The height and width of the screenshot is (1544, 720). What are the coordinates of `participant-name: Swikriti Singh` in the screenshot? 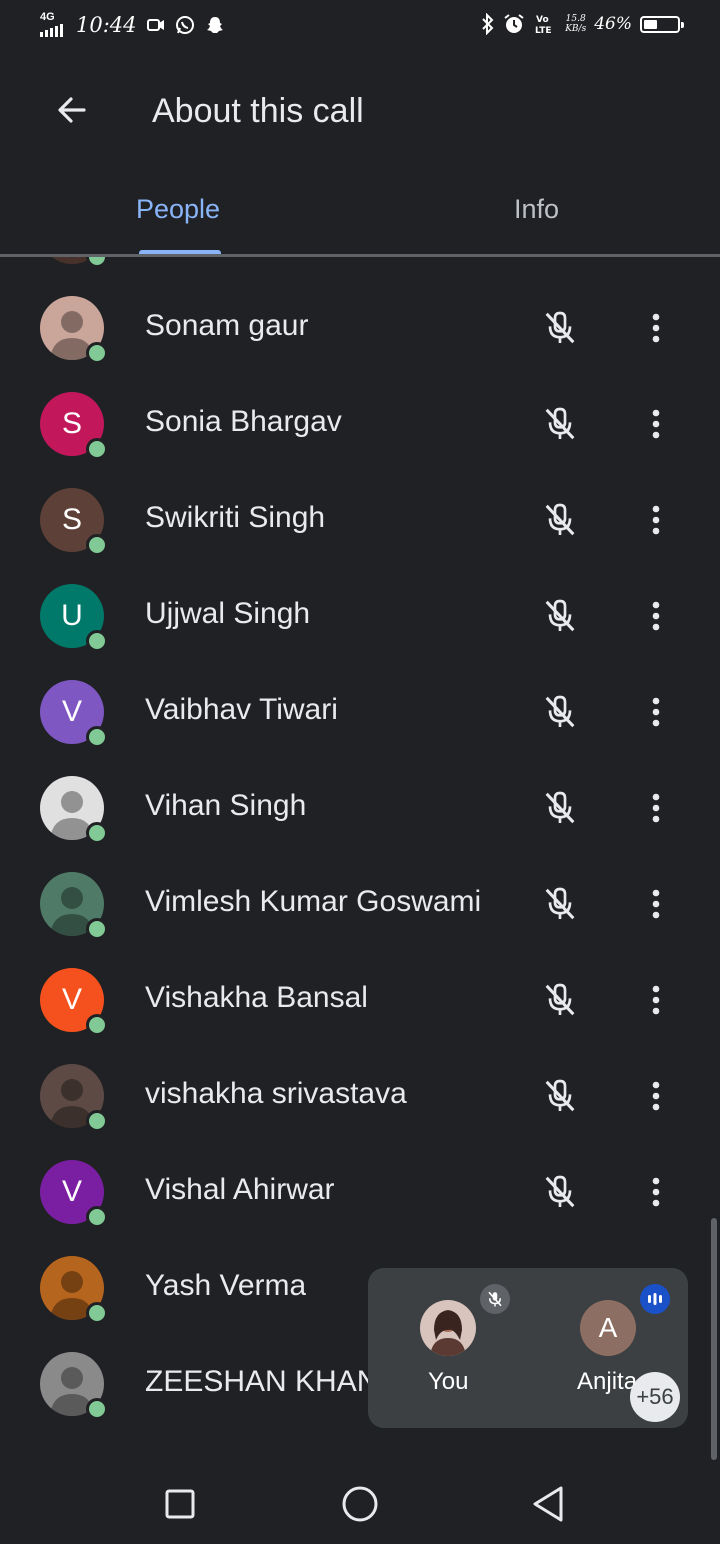 It's located at (235, 517).